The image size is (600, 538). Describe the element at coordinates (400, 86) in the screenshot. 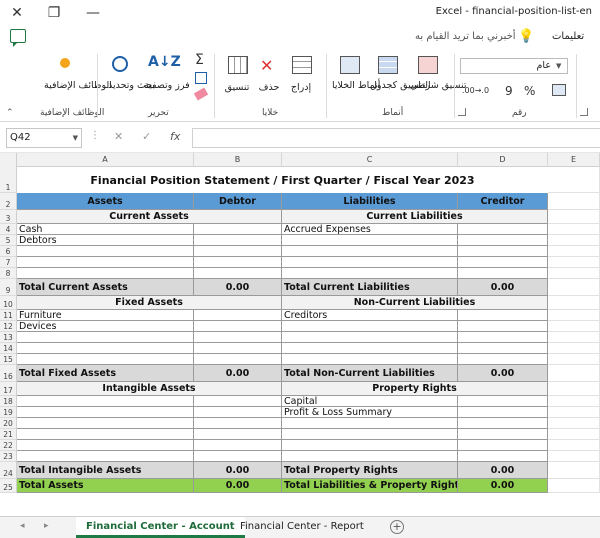

I see `format-as-table-button: التنسيق كجدول` at that location.